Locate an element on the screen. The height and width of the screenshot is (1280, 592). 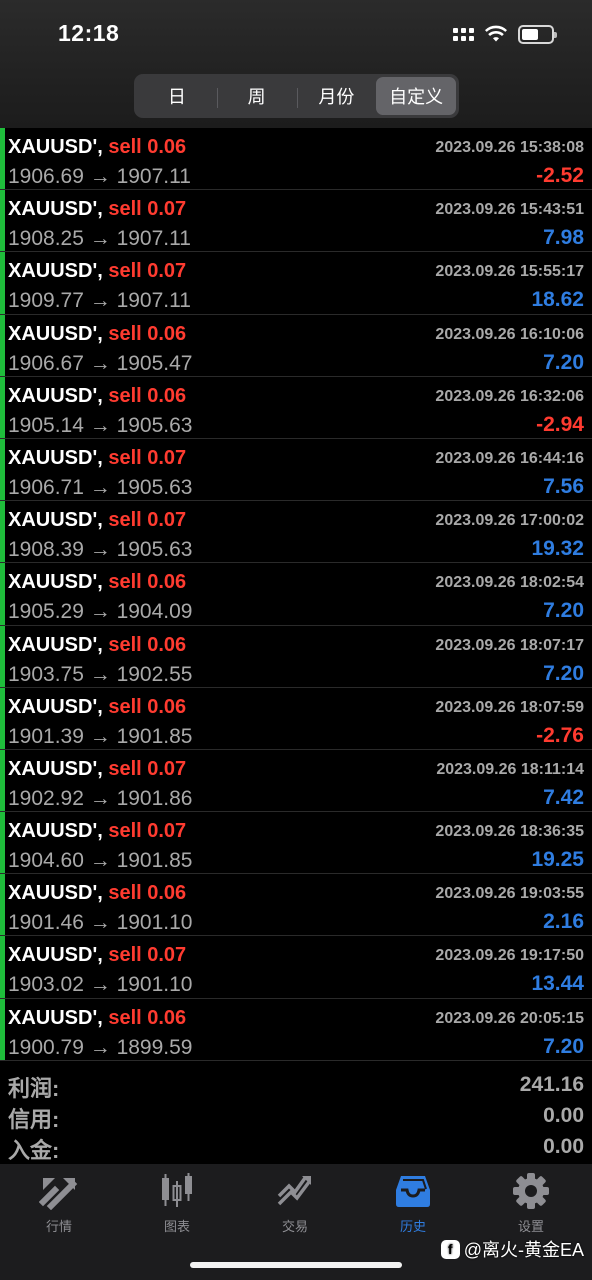
trade-profit: 13.44 is located at coordinates (557, 984).